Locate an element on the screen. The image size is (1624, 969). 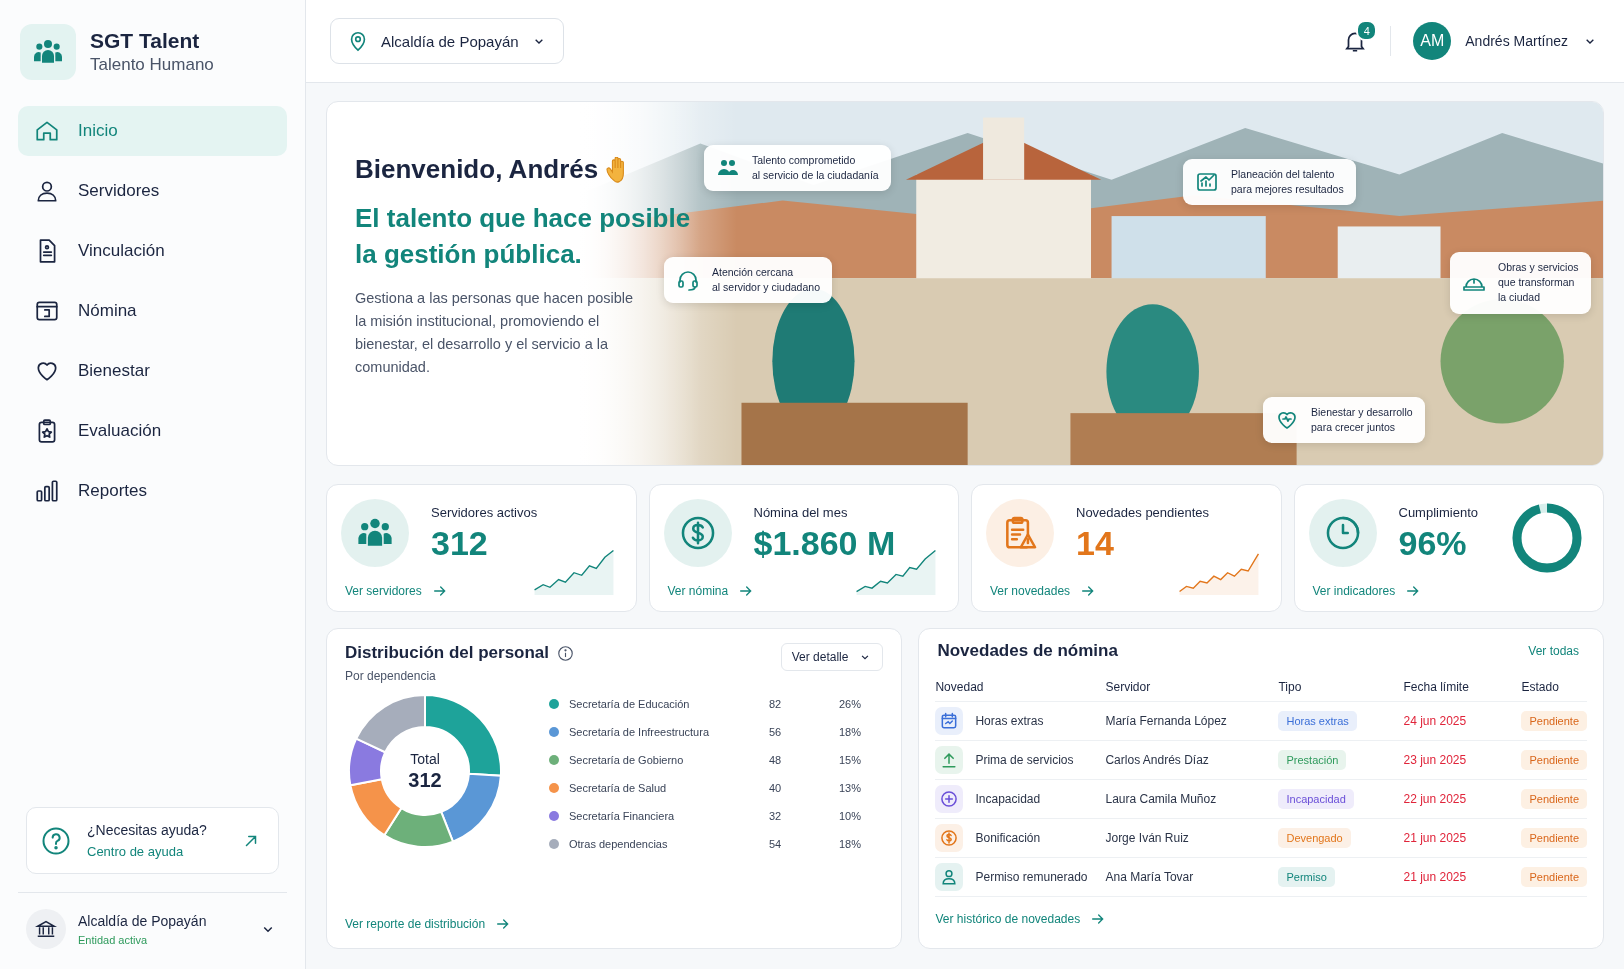
table-cell: Incapacidad is located at coordinates (1008, 799).